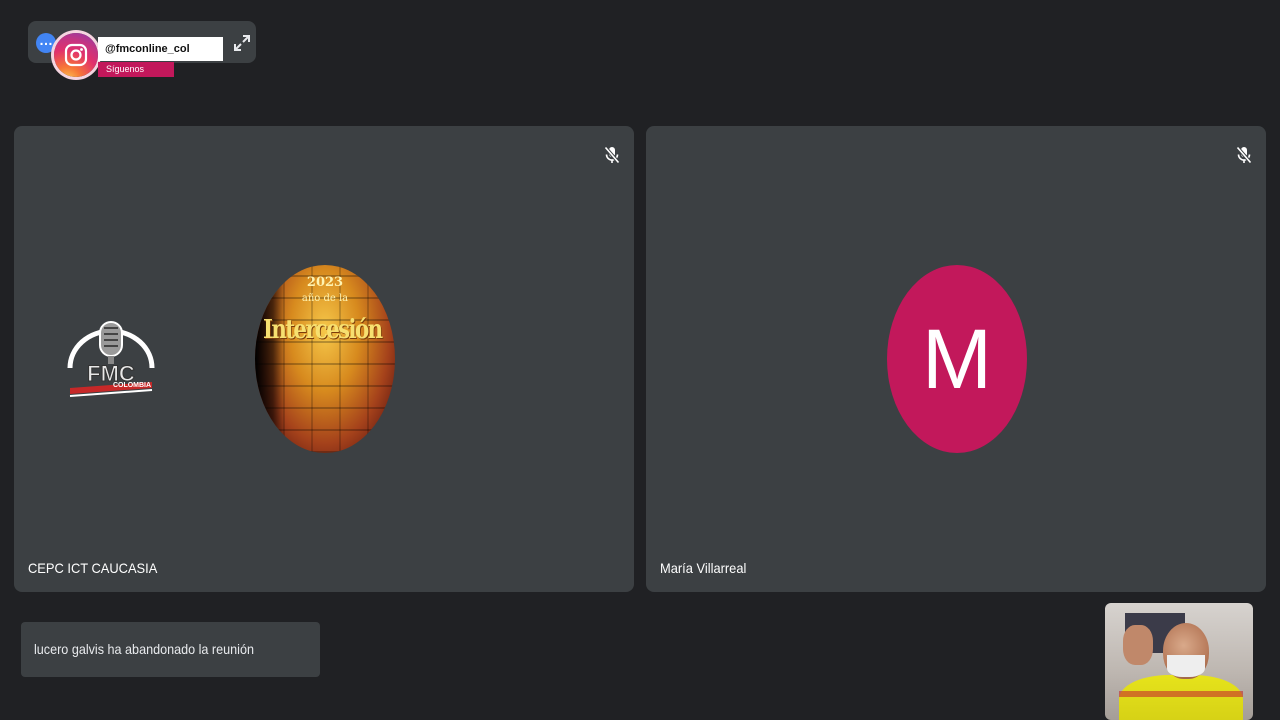  I want to click on instagram-icon, so click(76, 55).